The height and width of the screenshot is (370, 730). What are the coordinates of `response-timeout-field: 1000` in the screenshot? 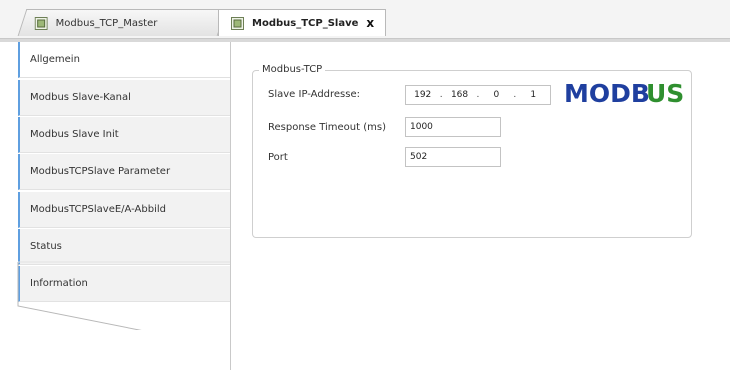 It's located at (453, 127).